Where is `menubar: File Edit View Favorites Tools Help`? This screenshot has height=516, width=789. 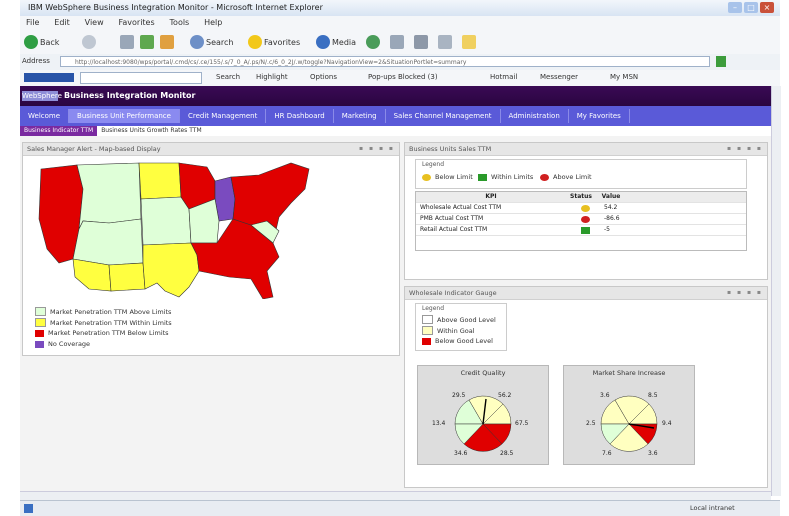
menubar: File Edit View Favorites Tools Help is located at coordinates (400, 23).